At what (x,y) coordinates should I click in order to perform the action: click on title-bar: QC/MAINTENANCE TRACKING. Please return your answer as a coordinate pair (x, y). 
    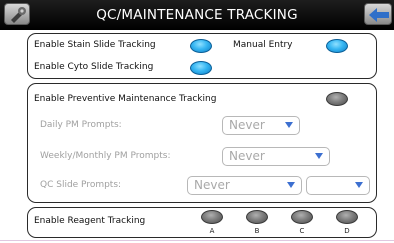
    Looking at the image, I should click on (197, 15).